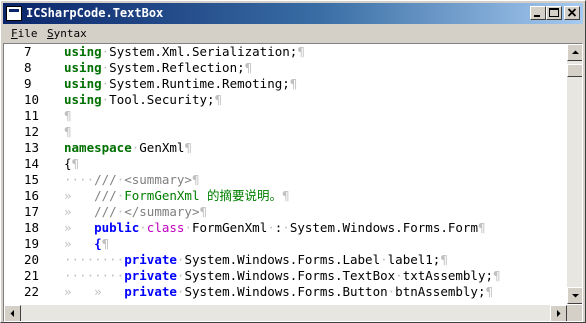 The image size is (586, 323). Describe the element at coordinates (71, 164) in the screenshot. I see `code-text: {¶` at that location.